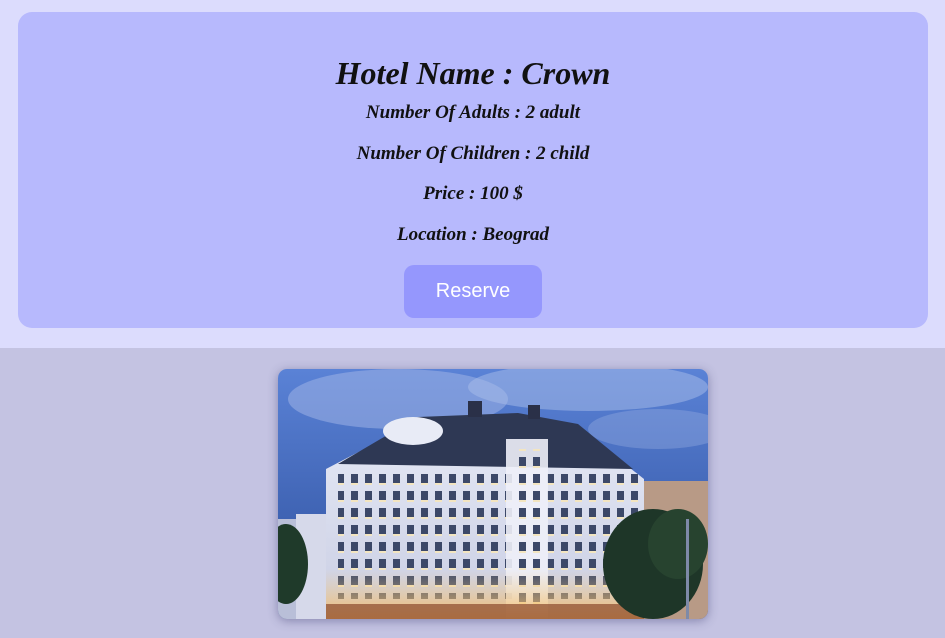 The image size is (945, 638). Describe the element at coordinates (473, 73) in the screenshot. I see `hotel-name-heading: Hotel Name : Crown` at that location.